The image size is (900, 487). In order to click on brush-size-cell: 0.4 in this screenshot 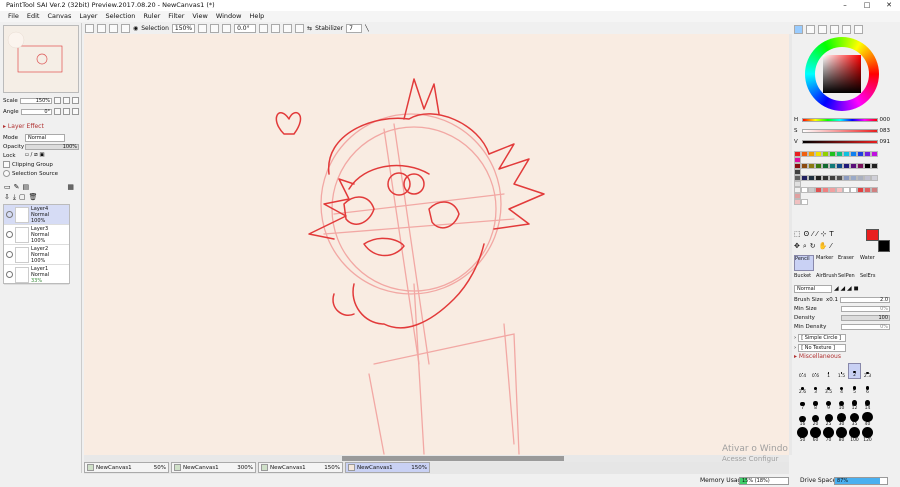, I will do `click(802, 371)`.